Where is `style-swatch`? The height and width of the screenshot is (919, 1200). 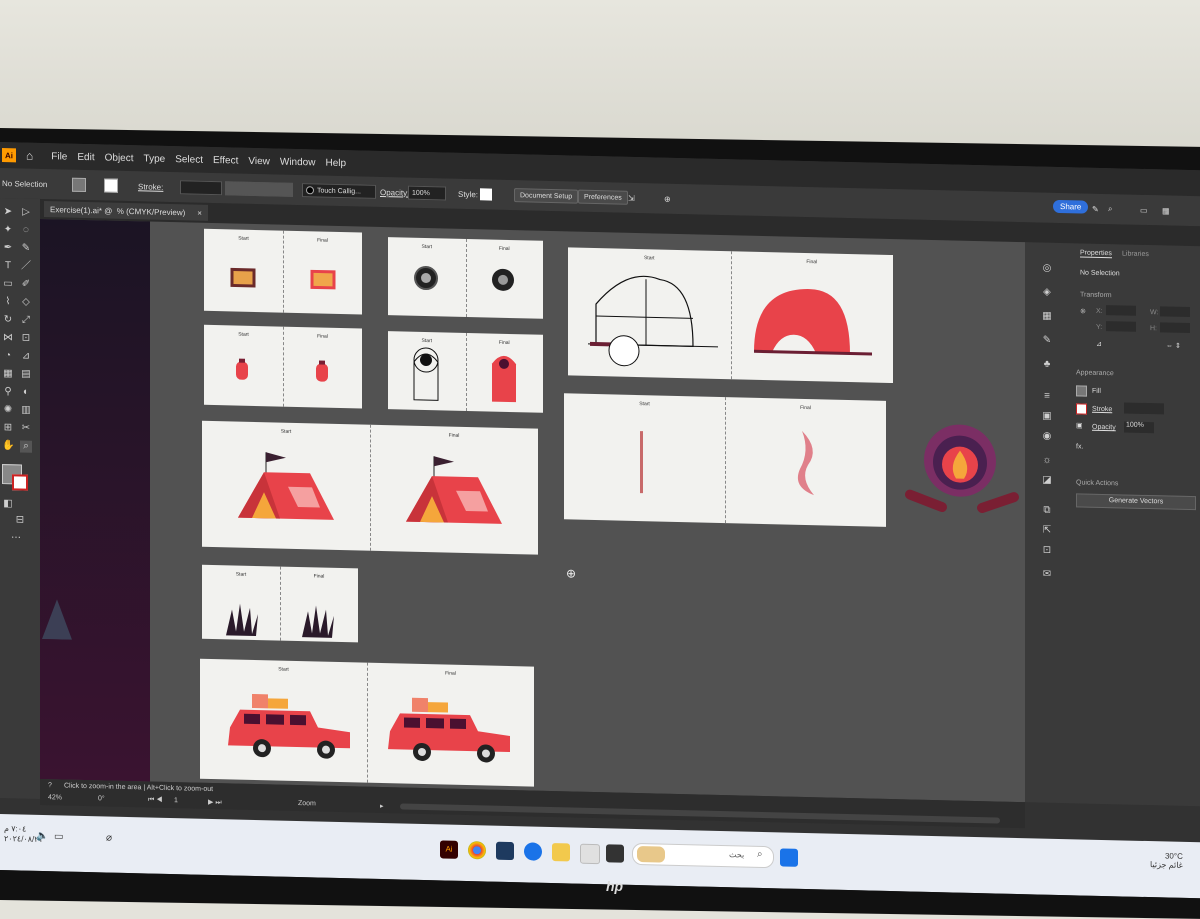 style-swatch is located at coordinates (486, 194).